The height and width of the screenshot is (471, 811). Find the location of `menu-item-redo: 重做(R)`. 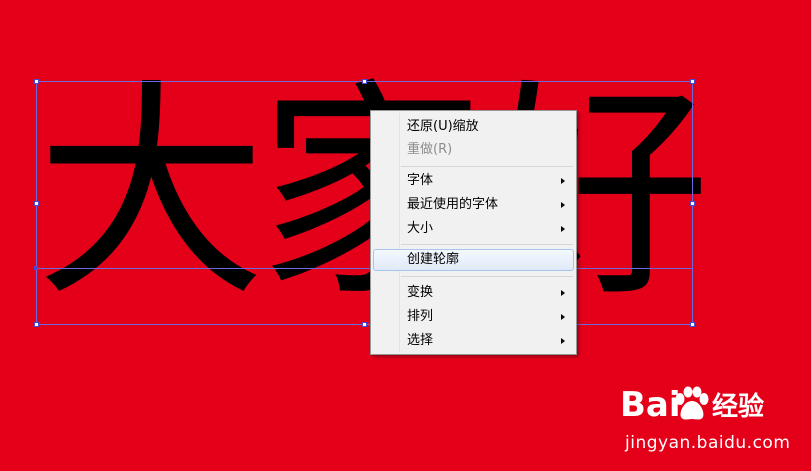

menu-item-redo: 重做(R) is located at coordinates (473, 150).